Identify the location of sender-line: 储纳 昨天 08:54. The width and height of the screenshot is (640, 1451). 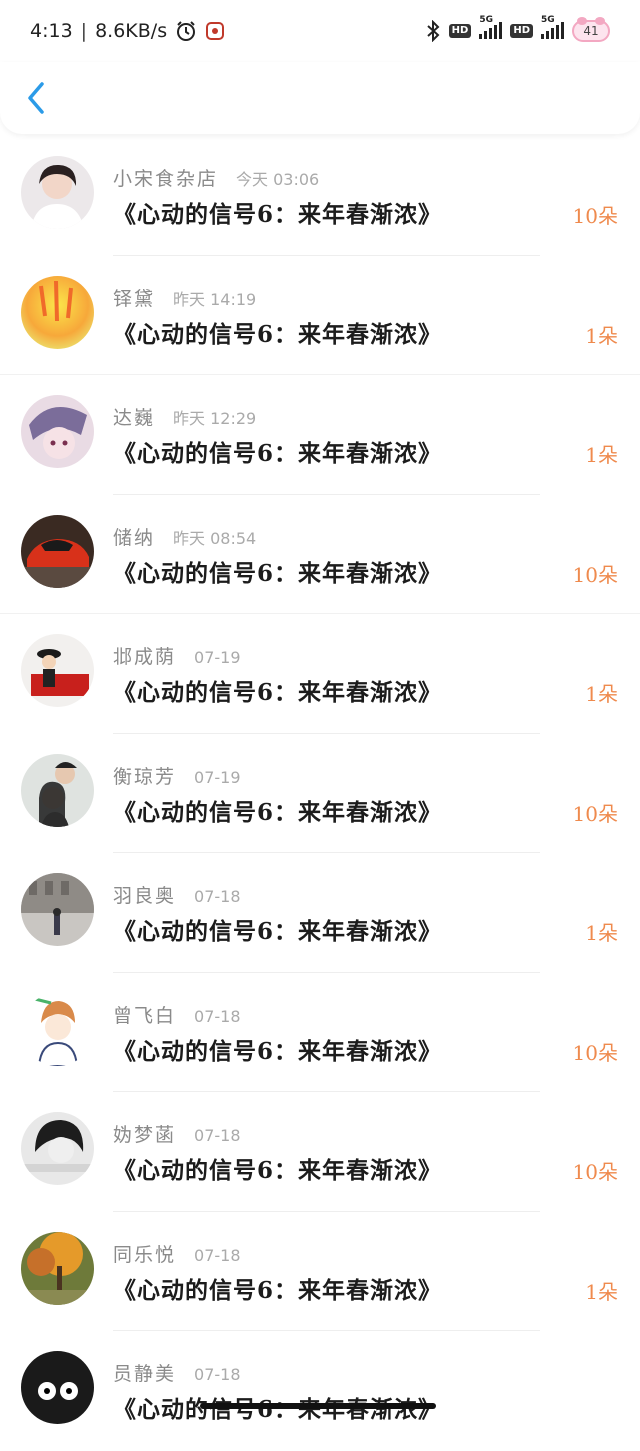
(184, 536).